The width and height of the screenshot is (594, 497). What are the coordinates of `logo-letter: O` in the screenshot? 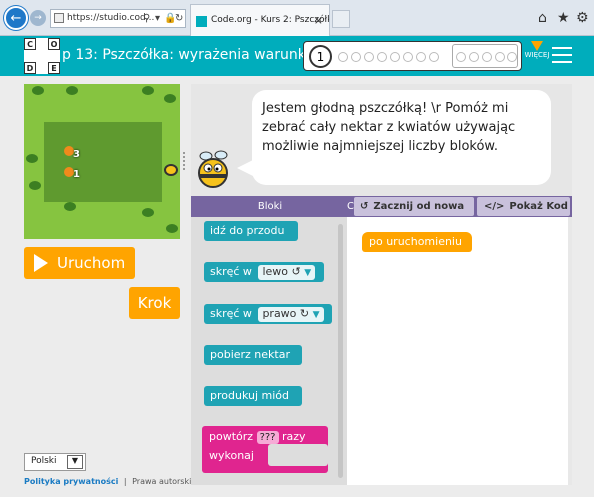 It's located at (54, 44).